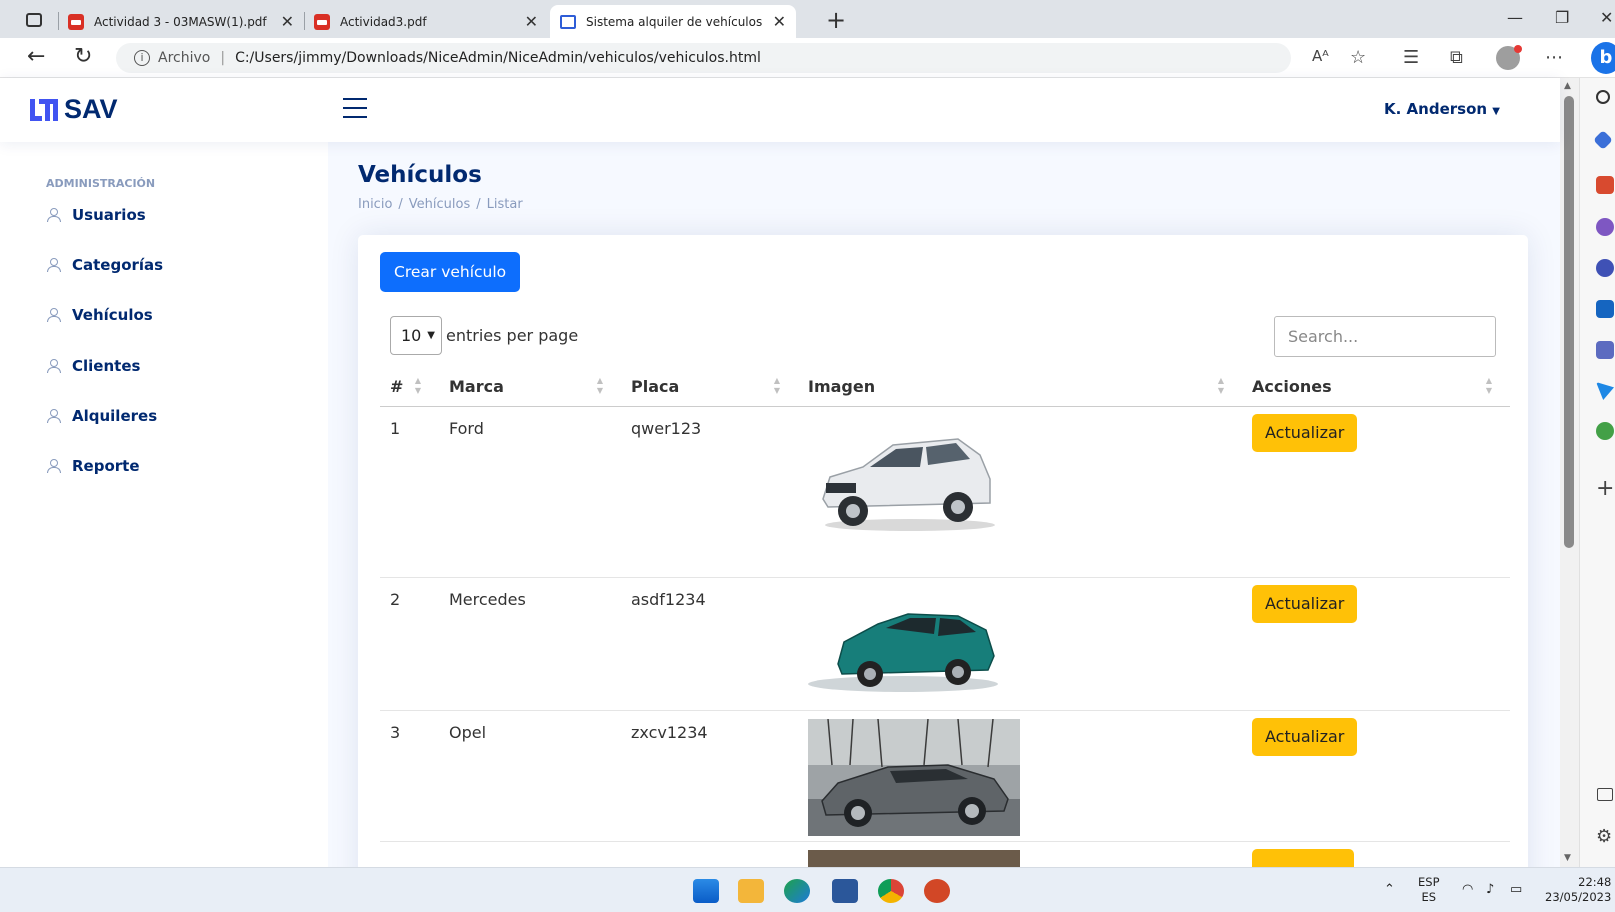 The width and height of the screenshot is (1615, 912). What do you see at coordinates (409, 776) in the screenshot?
I see `cell-number: 3` at bounding box center [409, 776].